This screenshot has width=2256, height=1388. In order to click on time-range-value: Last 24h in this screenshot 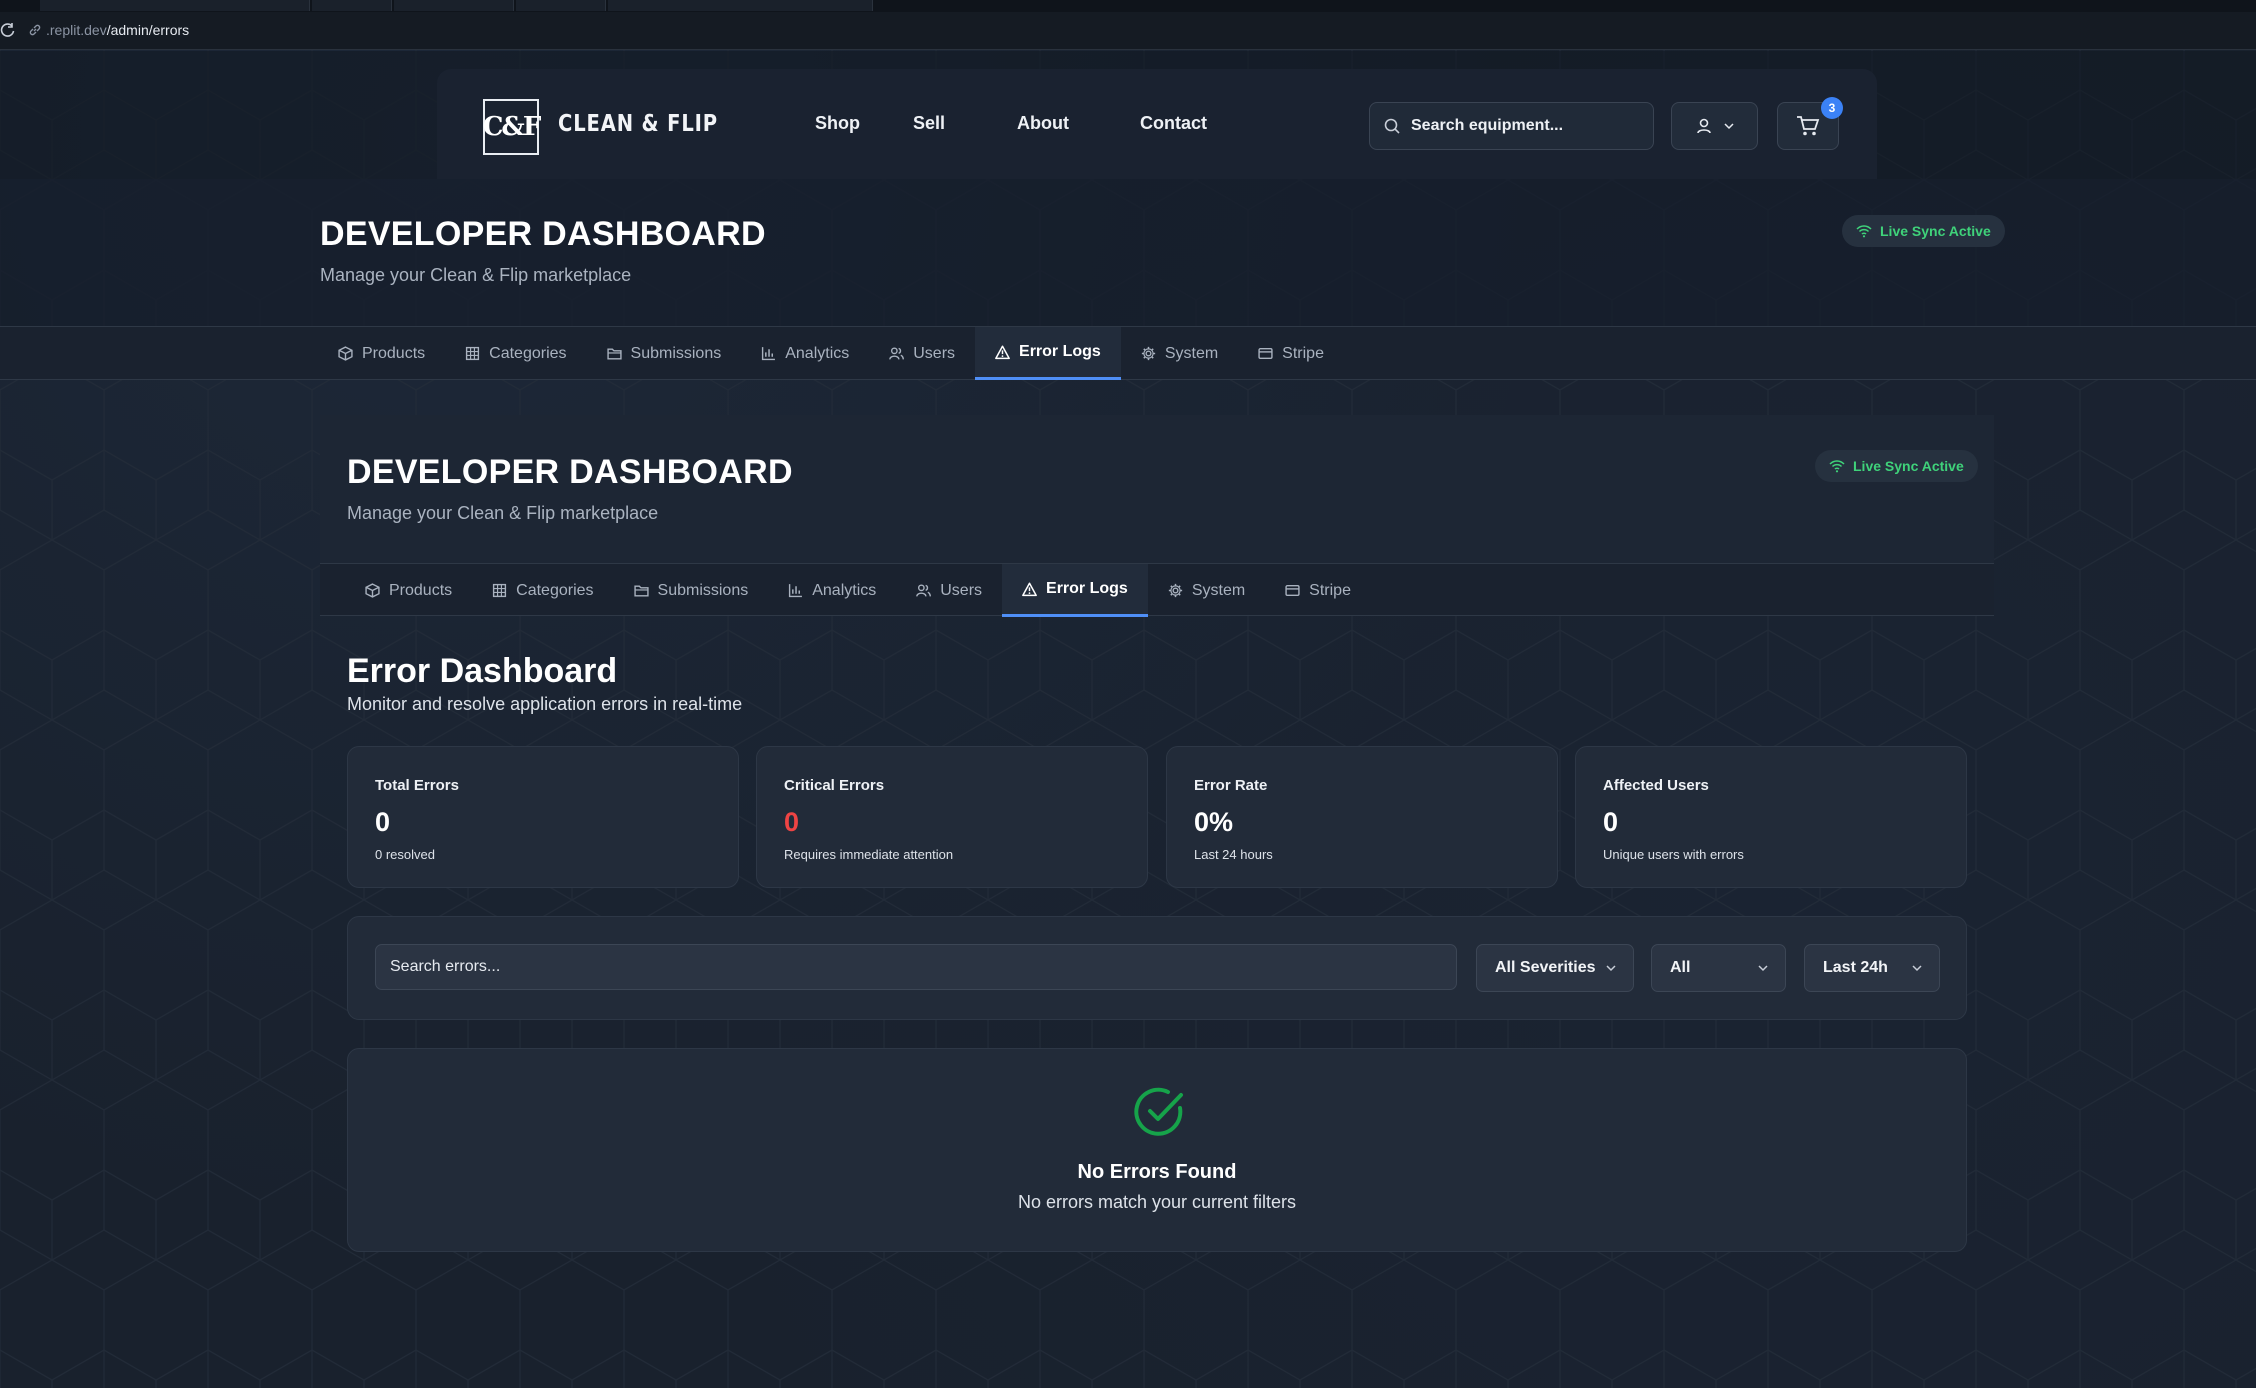, I will do `click(1855, 967)`.